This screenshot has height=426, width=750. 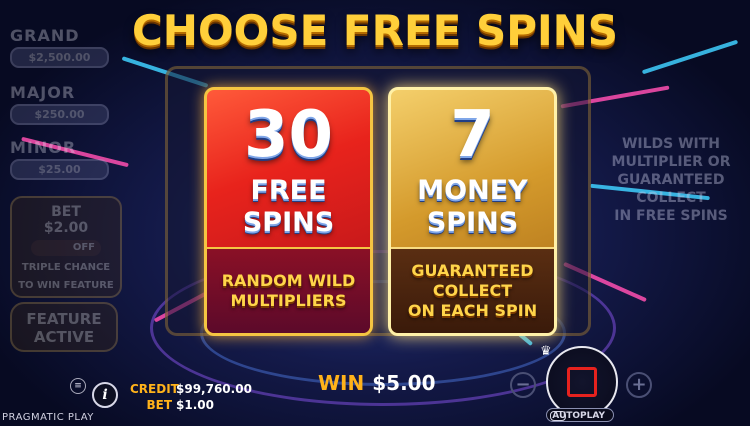 I want to click on crown-icon: ♛, so click(x=546, y=351).